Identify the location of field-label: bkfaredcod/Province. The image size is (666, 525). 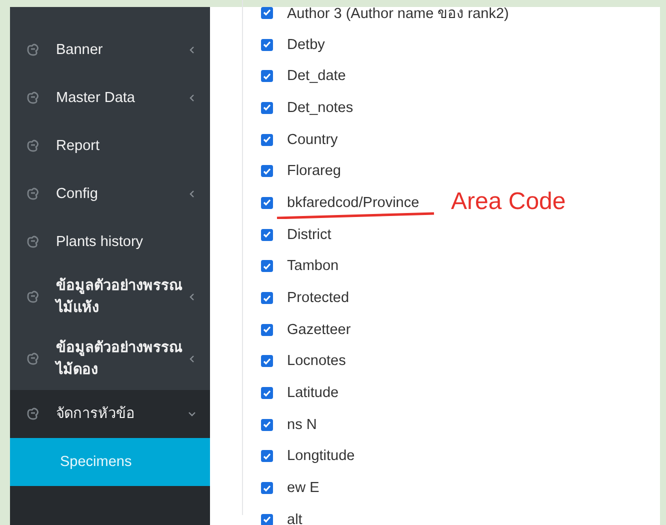
(353, 202).